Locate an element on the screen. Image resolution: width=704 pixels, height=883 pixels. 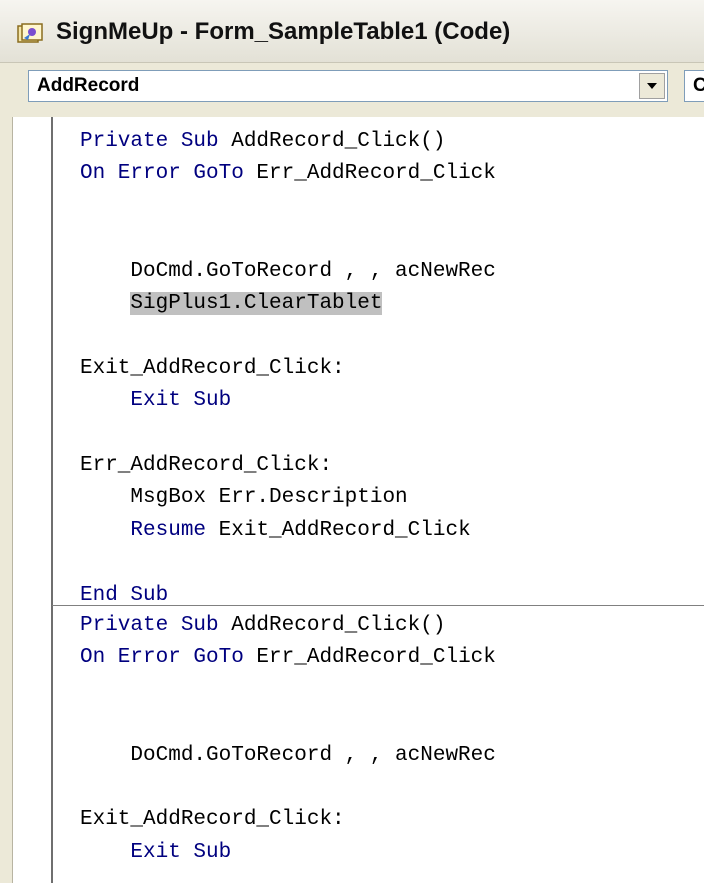
vba-module-icon is located at coordinates (30, 33).